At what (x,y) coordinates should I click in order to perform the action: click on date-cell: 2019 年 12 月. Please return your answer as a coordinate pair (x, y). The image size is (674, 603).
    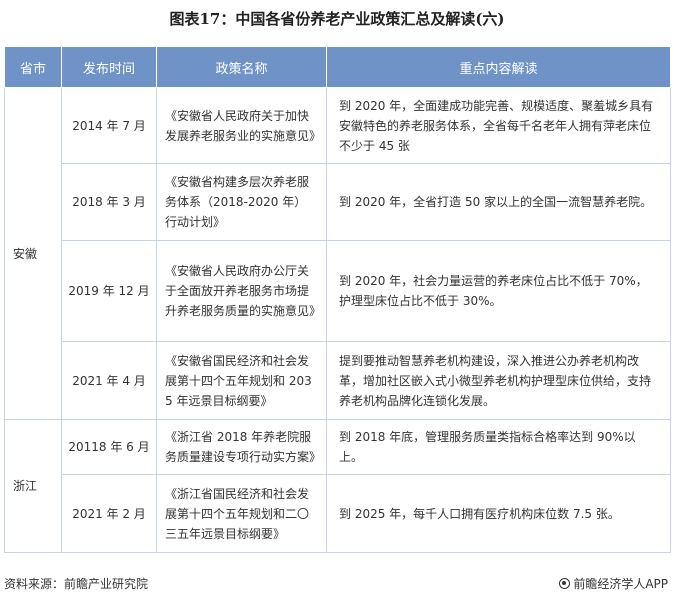
    Looking at the image, I should click on (109, 291).